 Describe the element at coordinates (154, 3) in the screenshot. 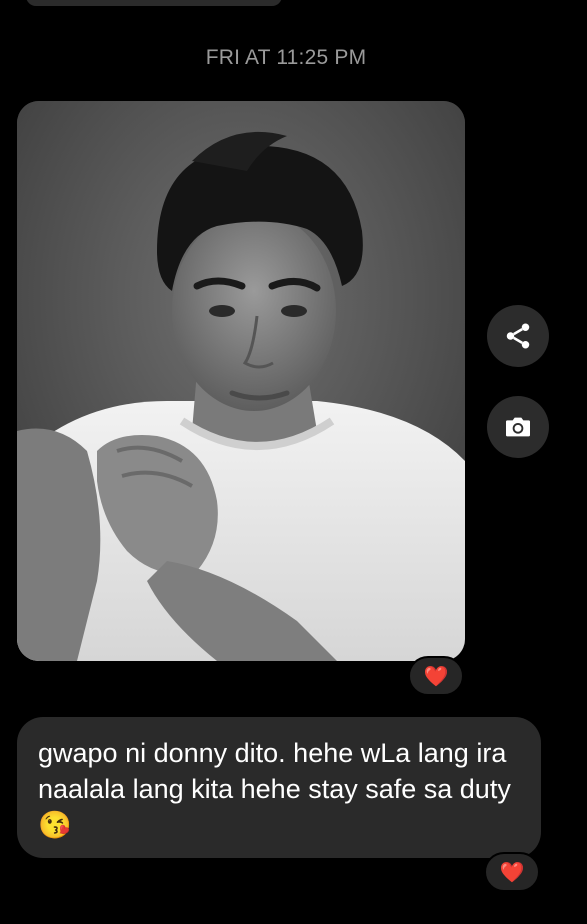

I see `previous-message-bubble` at that location.